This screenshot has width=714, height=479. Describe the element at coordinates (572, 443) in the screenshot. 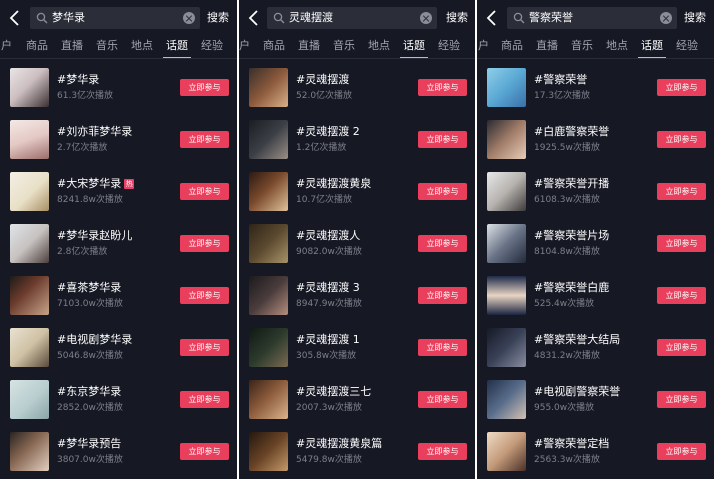

I see `topic-title: #警察荣誉定档` at that location.